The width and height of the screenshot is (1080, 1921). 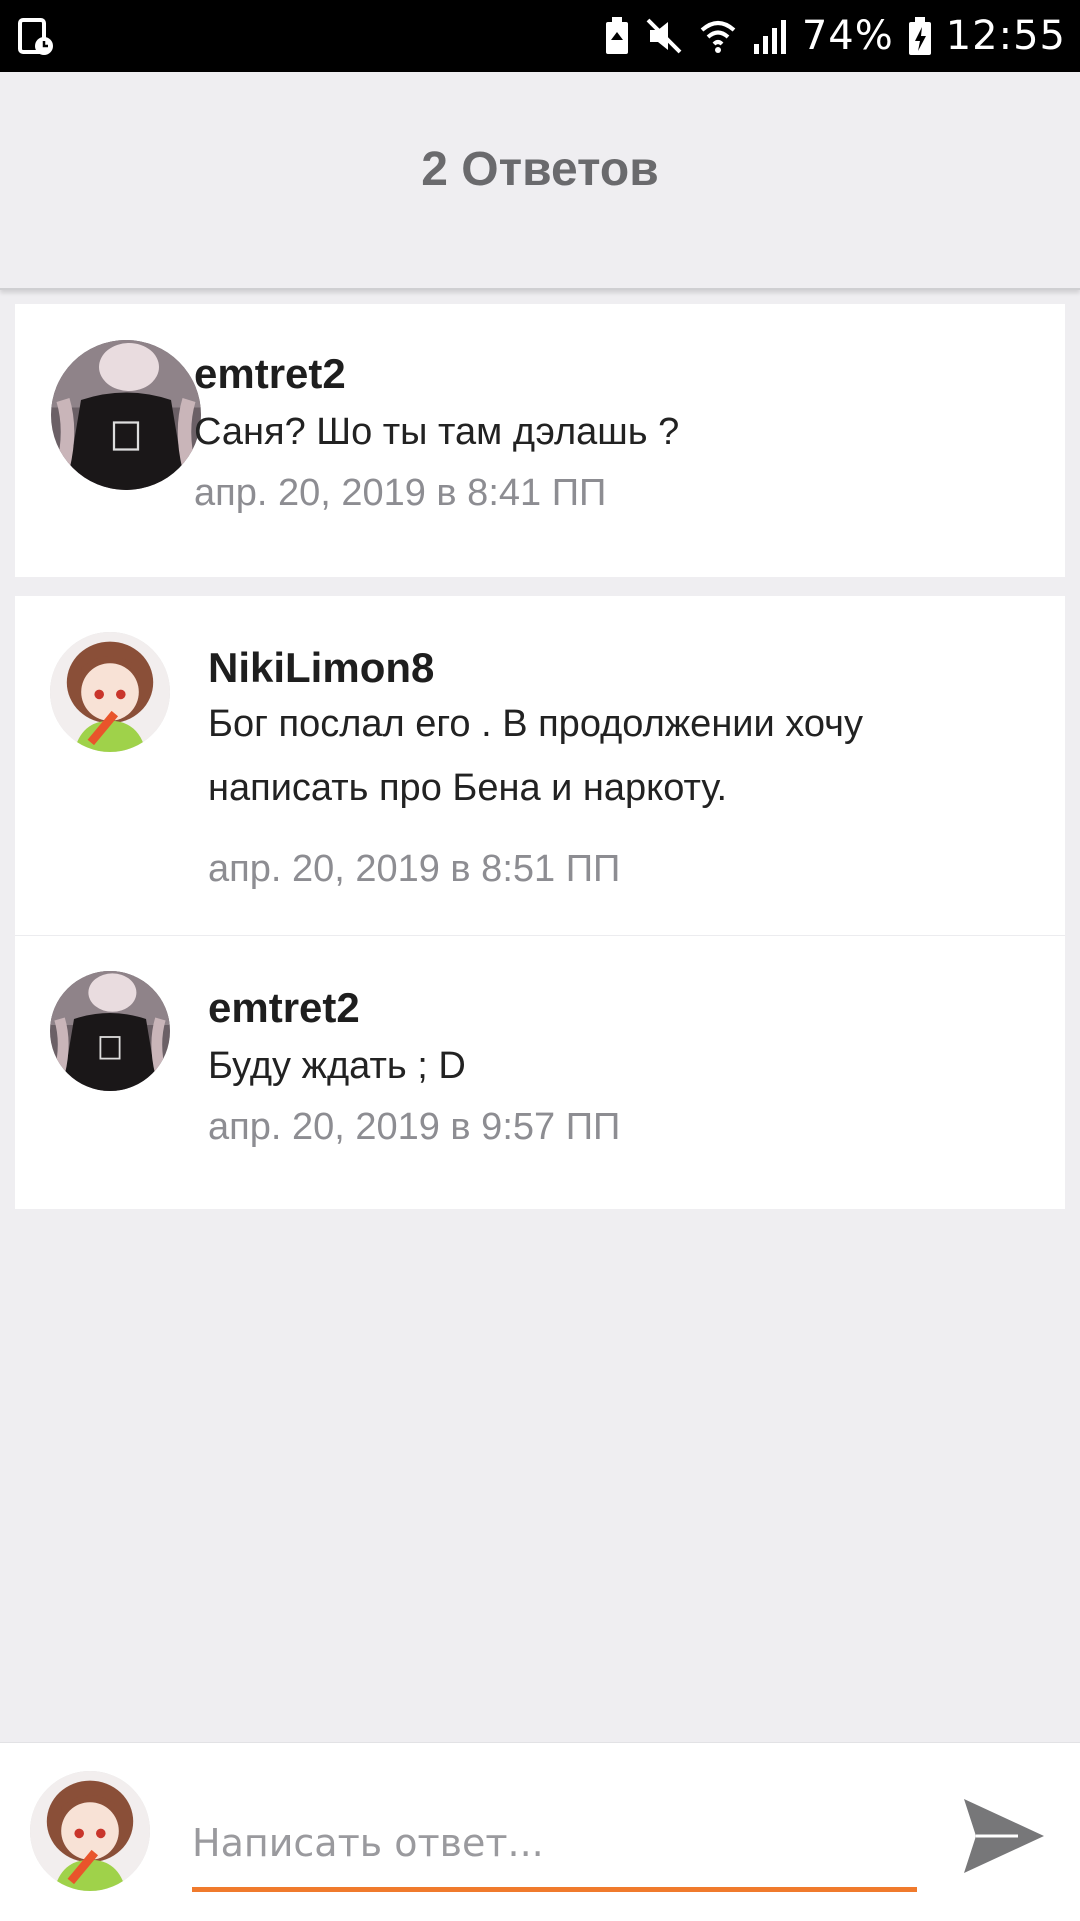 I want to click on reply-input, so click(x=554, y=1843).